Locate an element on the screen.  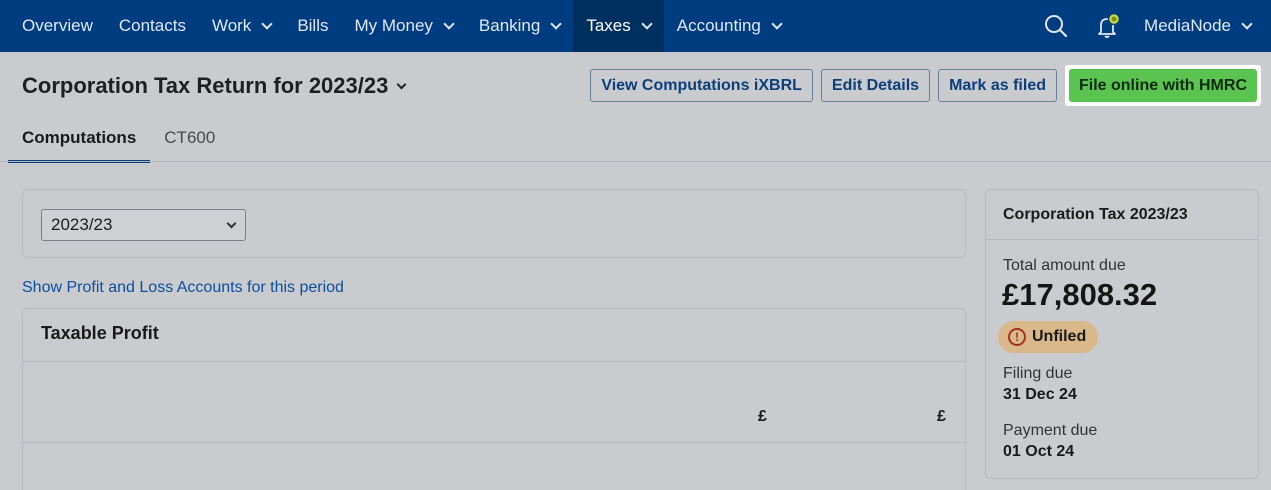
nav-item-label: Accounting is located at coordinates (718, 25).